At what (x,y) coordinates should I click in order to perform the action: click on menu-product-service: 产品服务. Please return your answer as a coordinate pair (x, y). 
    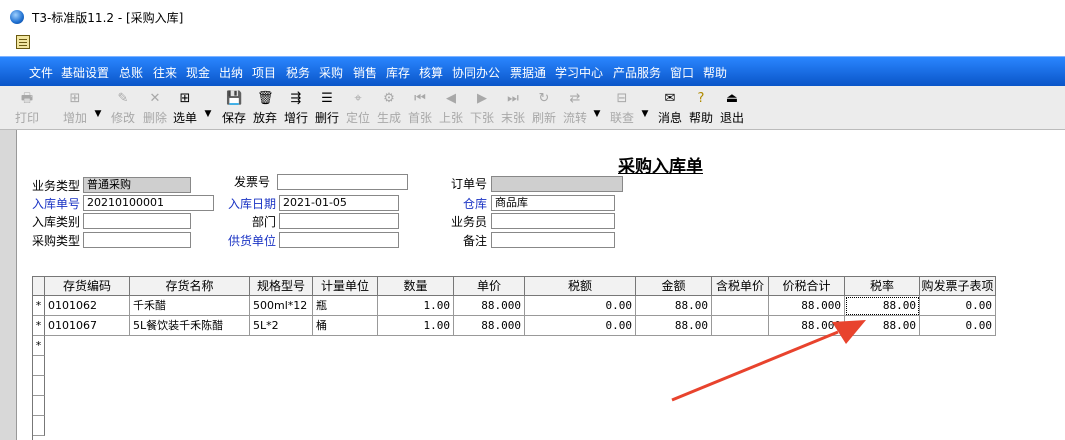
    Looking at the image, I should click on (637, 72).